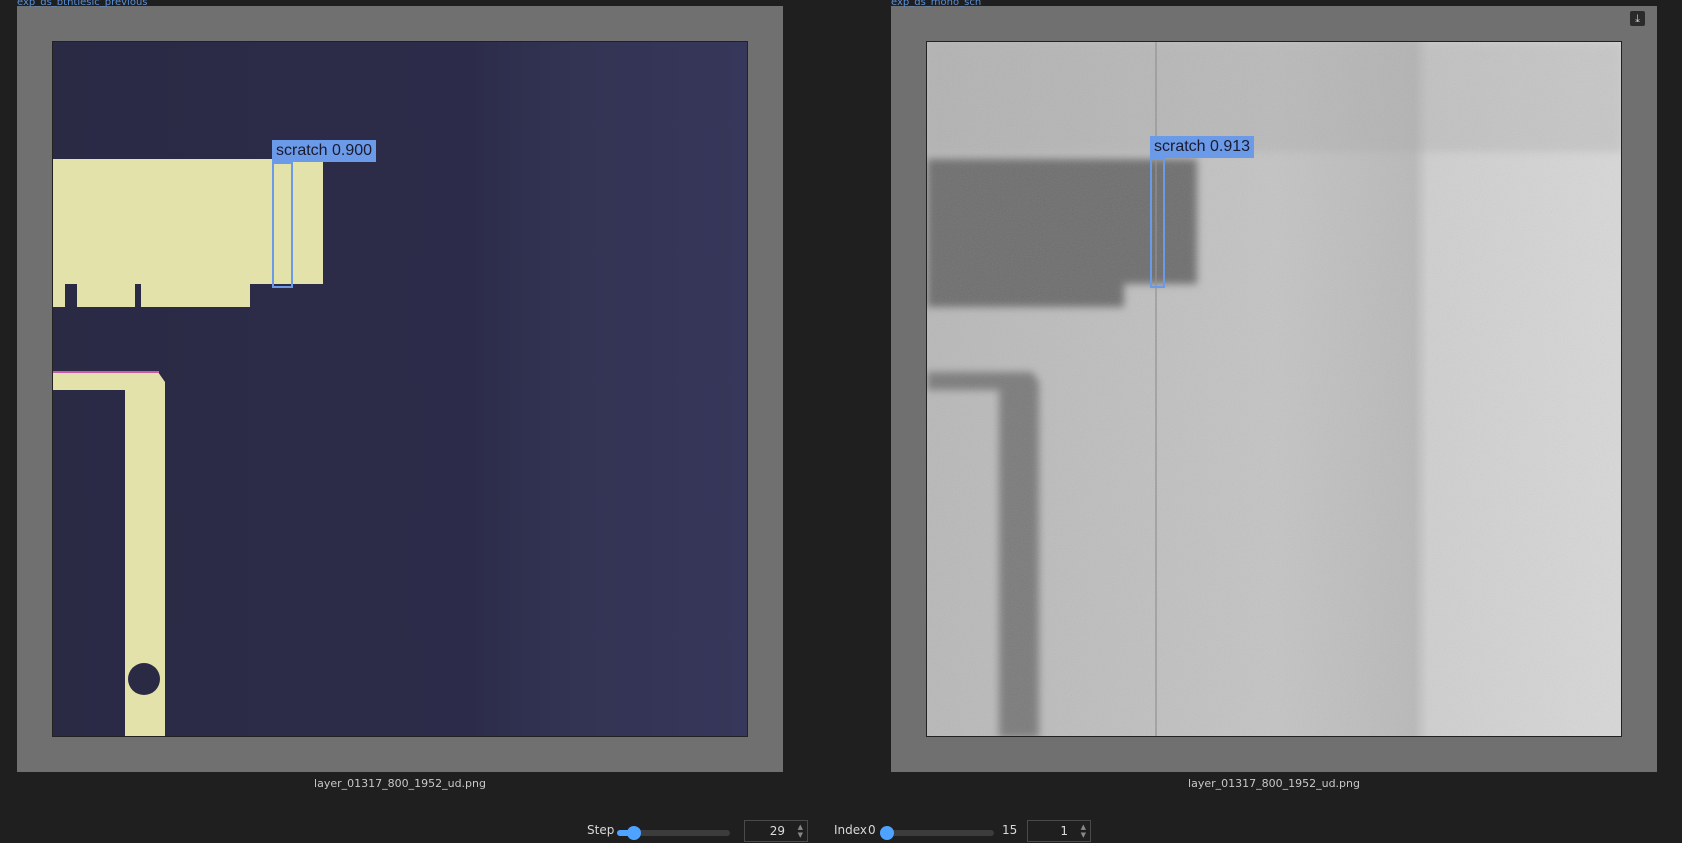  I want to click on detection-label: scratch 0.913, so click(1202, 147).